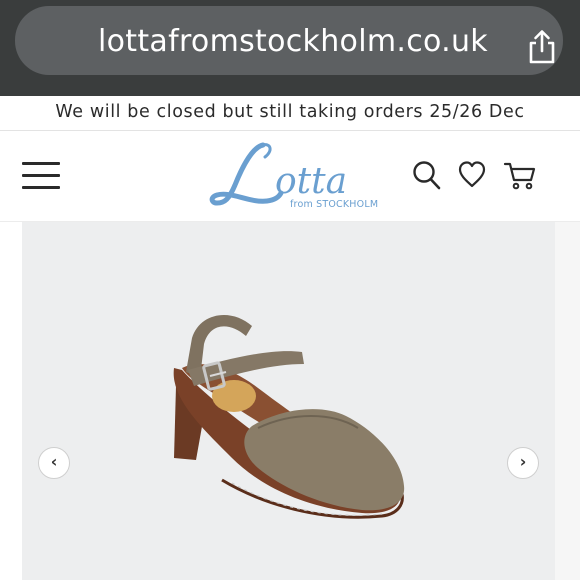  Describe the element at coordinates (41, 176) in the screenshot. I see `hamburger-menu-icon` at that location.